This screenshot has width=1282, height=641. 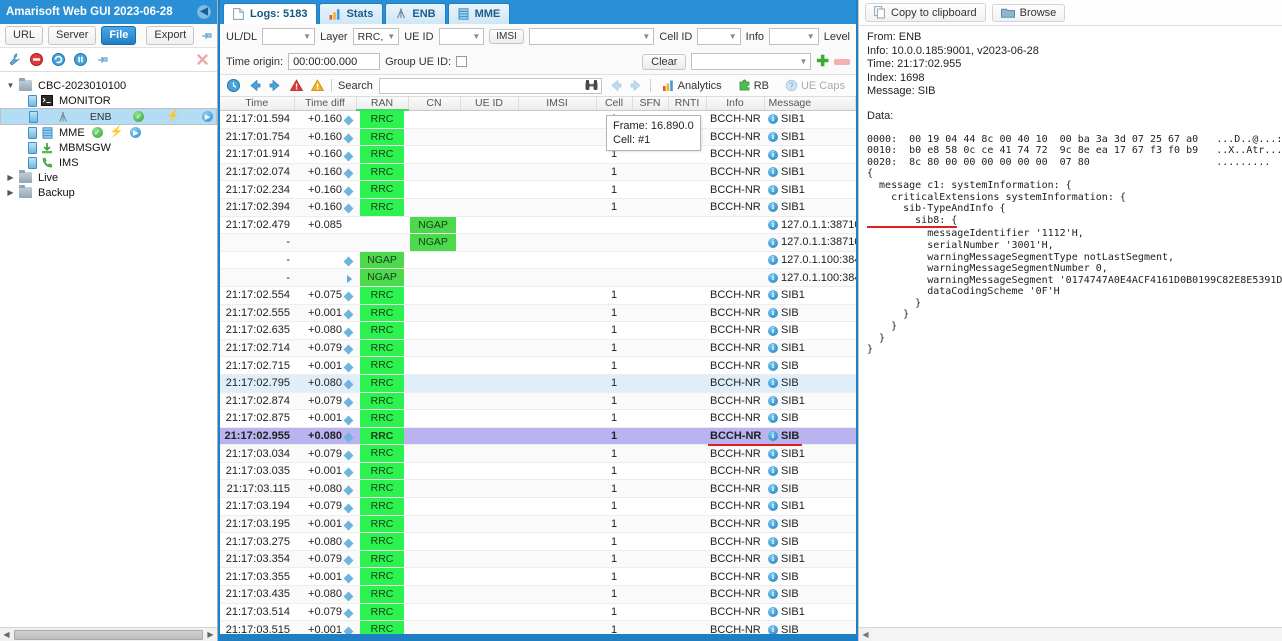 I want to click on table-row: 21:17:02.874 +0.079 RRC 1 BCCH-NR i SIB1, so click(x=538, y=401).